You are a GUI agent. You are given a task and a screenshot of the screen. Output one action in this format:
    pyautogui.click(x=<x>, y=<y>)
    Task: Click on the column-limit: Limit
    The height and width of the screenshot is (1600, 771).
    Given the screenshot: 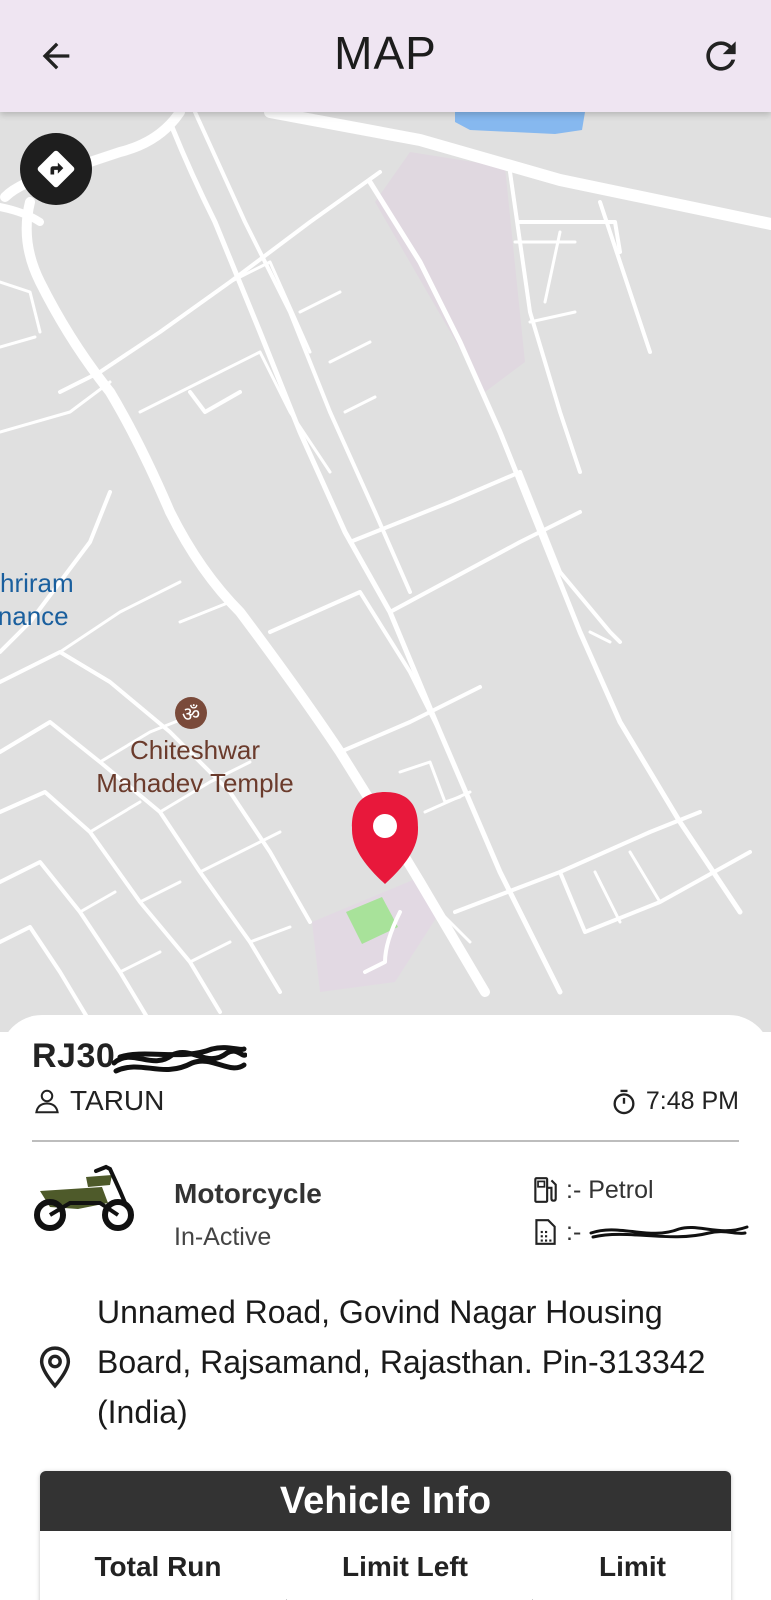 What is the action you would take?
    pyautogui.click(x=632, y=1566)
    